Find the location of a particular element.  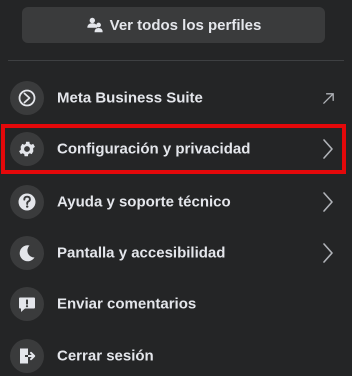

divider is located at coordinates (176, 60).